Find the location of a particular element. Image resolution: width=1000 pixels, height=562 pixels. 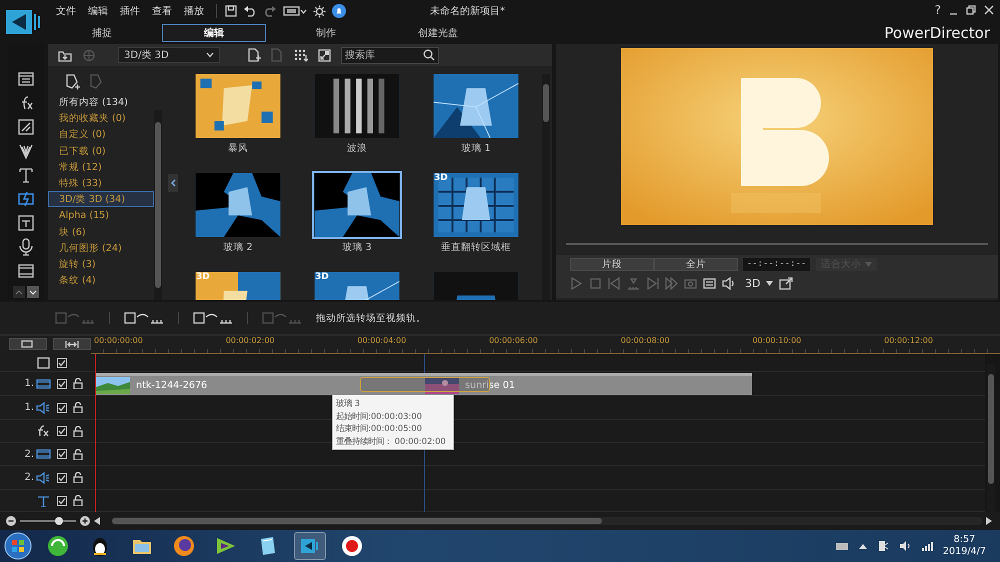

thumbnail-label: 玻璃 3 is located at coordinates (357, 247).